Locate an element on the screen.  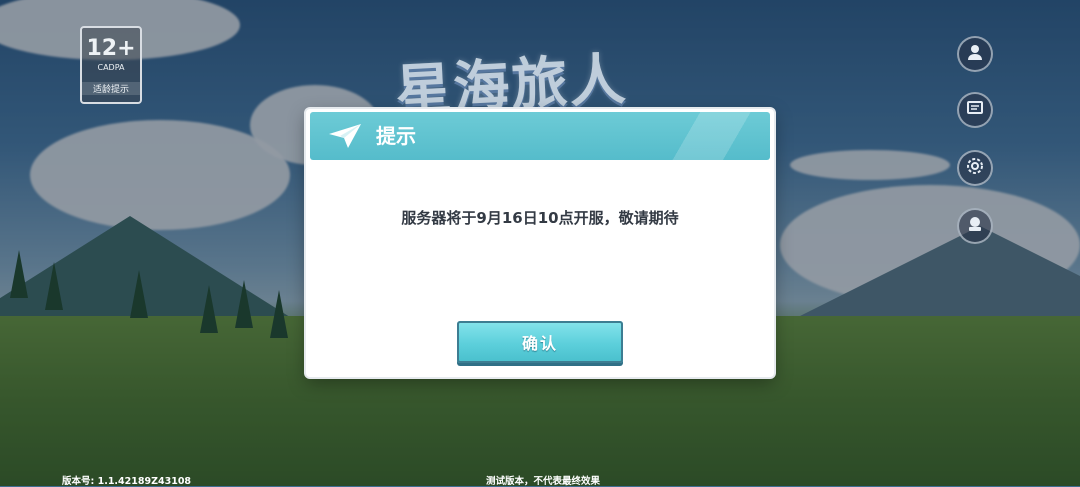
confirm-button: 确认 is located at coordinates (540, 342).